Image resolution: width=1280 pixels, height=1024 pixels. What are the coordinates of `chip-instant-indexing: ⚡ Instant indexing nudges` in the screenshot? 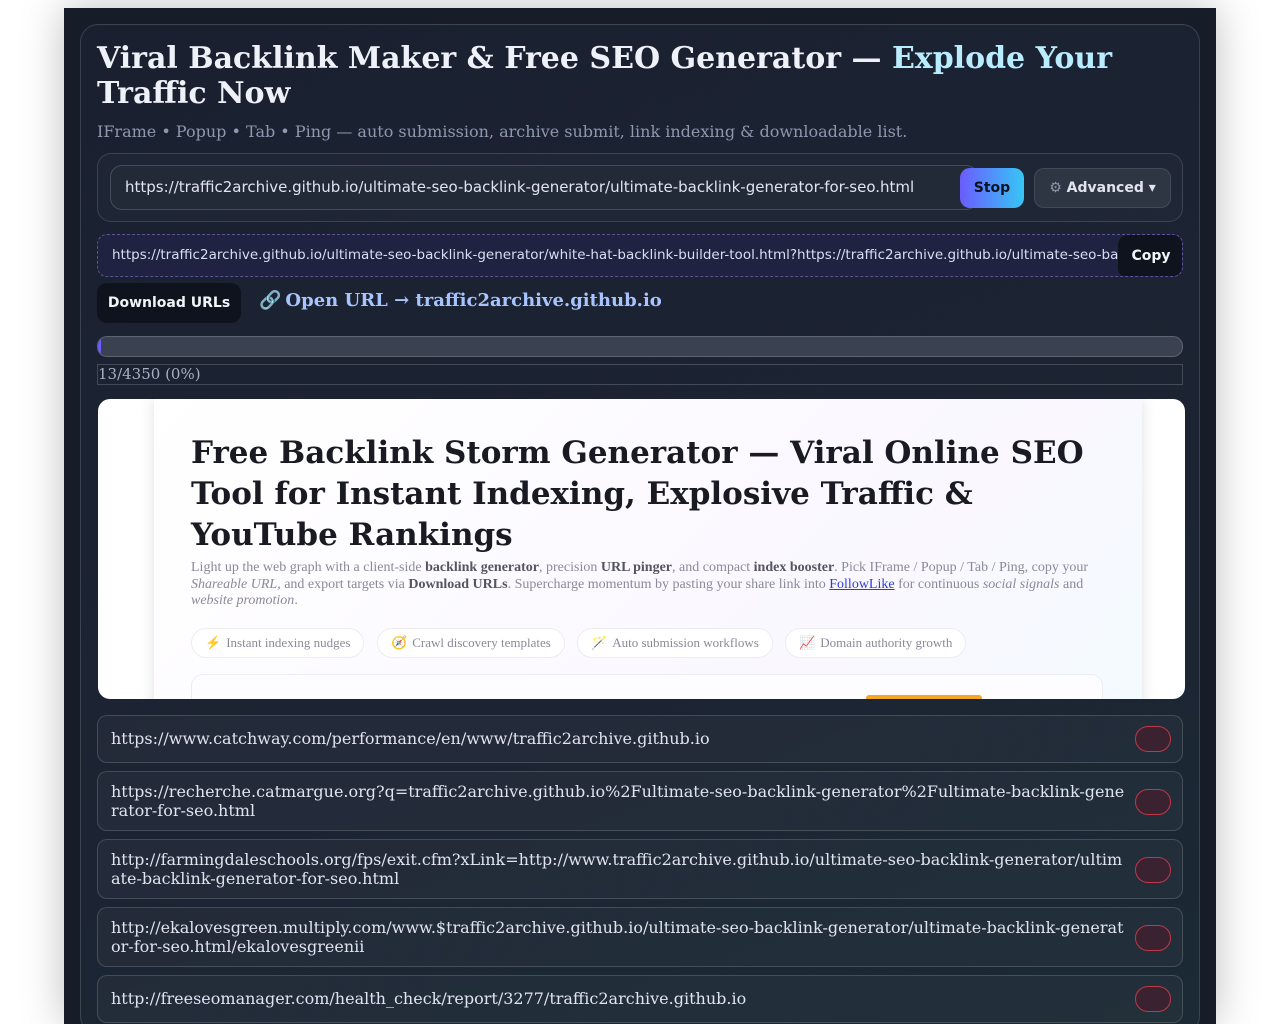 It's located at (278, 643).